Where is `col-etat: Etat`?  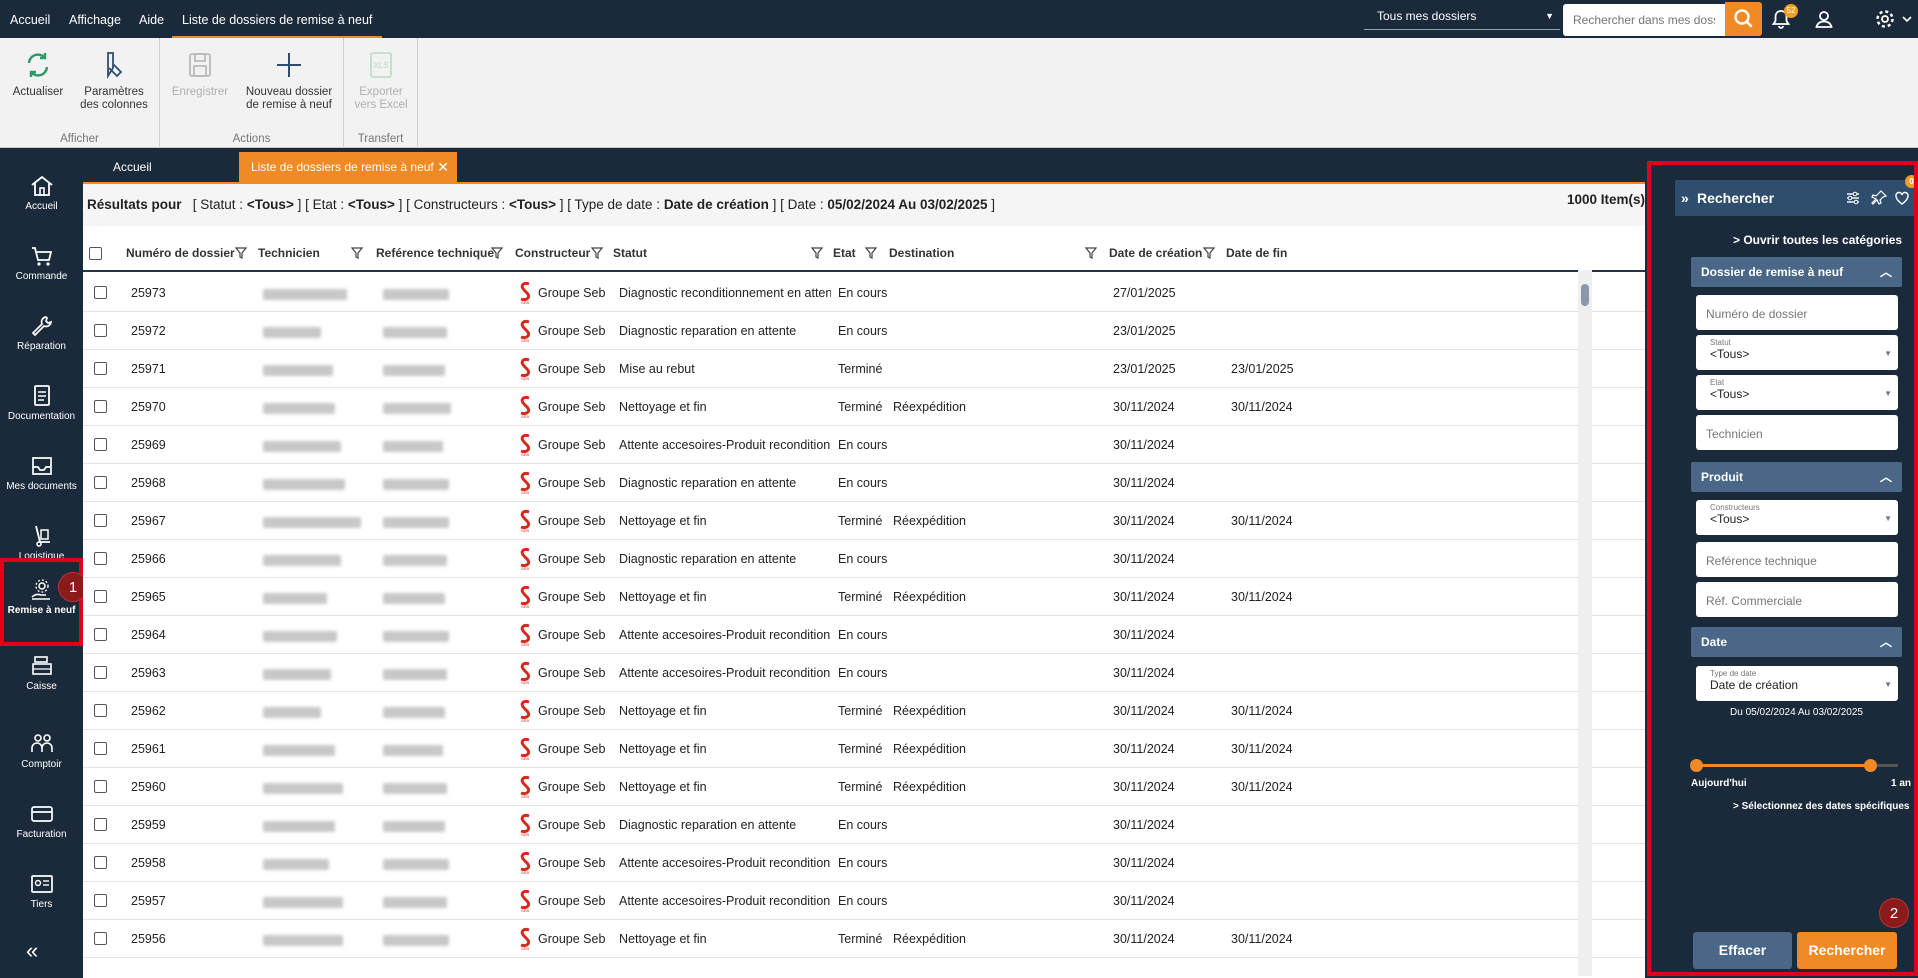
col-etat: Etat is located at coordinates (844, 253).